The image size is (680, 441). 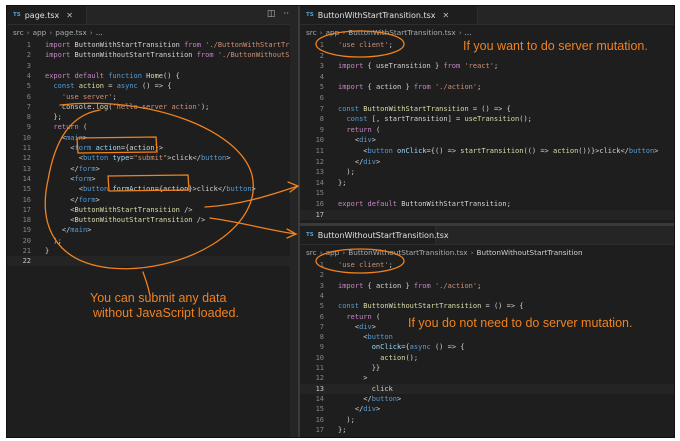 What do you see at coordinates (360, 261) in the screenshot?
I see `use-client-loop-bottom` at bounding box center [360, 261].